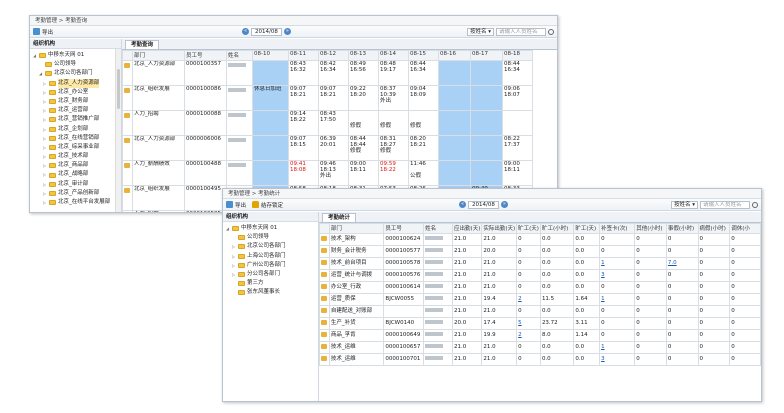 The width and height of the screenshot is (784, 413). What do you see at coordinates (540, 275) in the screenshot?
I see `table-row: 运营_统计与调拨 0000100576 21.0 21.0 0 0.0 0.0 3 0 0 0 0` at bounding box center [540, 275].